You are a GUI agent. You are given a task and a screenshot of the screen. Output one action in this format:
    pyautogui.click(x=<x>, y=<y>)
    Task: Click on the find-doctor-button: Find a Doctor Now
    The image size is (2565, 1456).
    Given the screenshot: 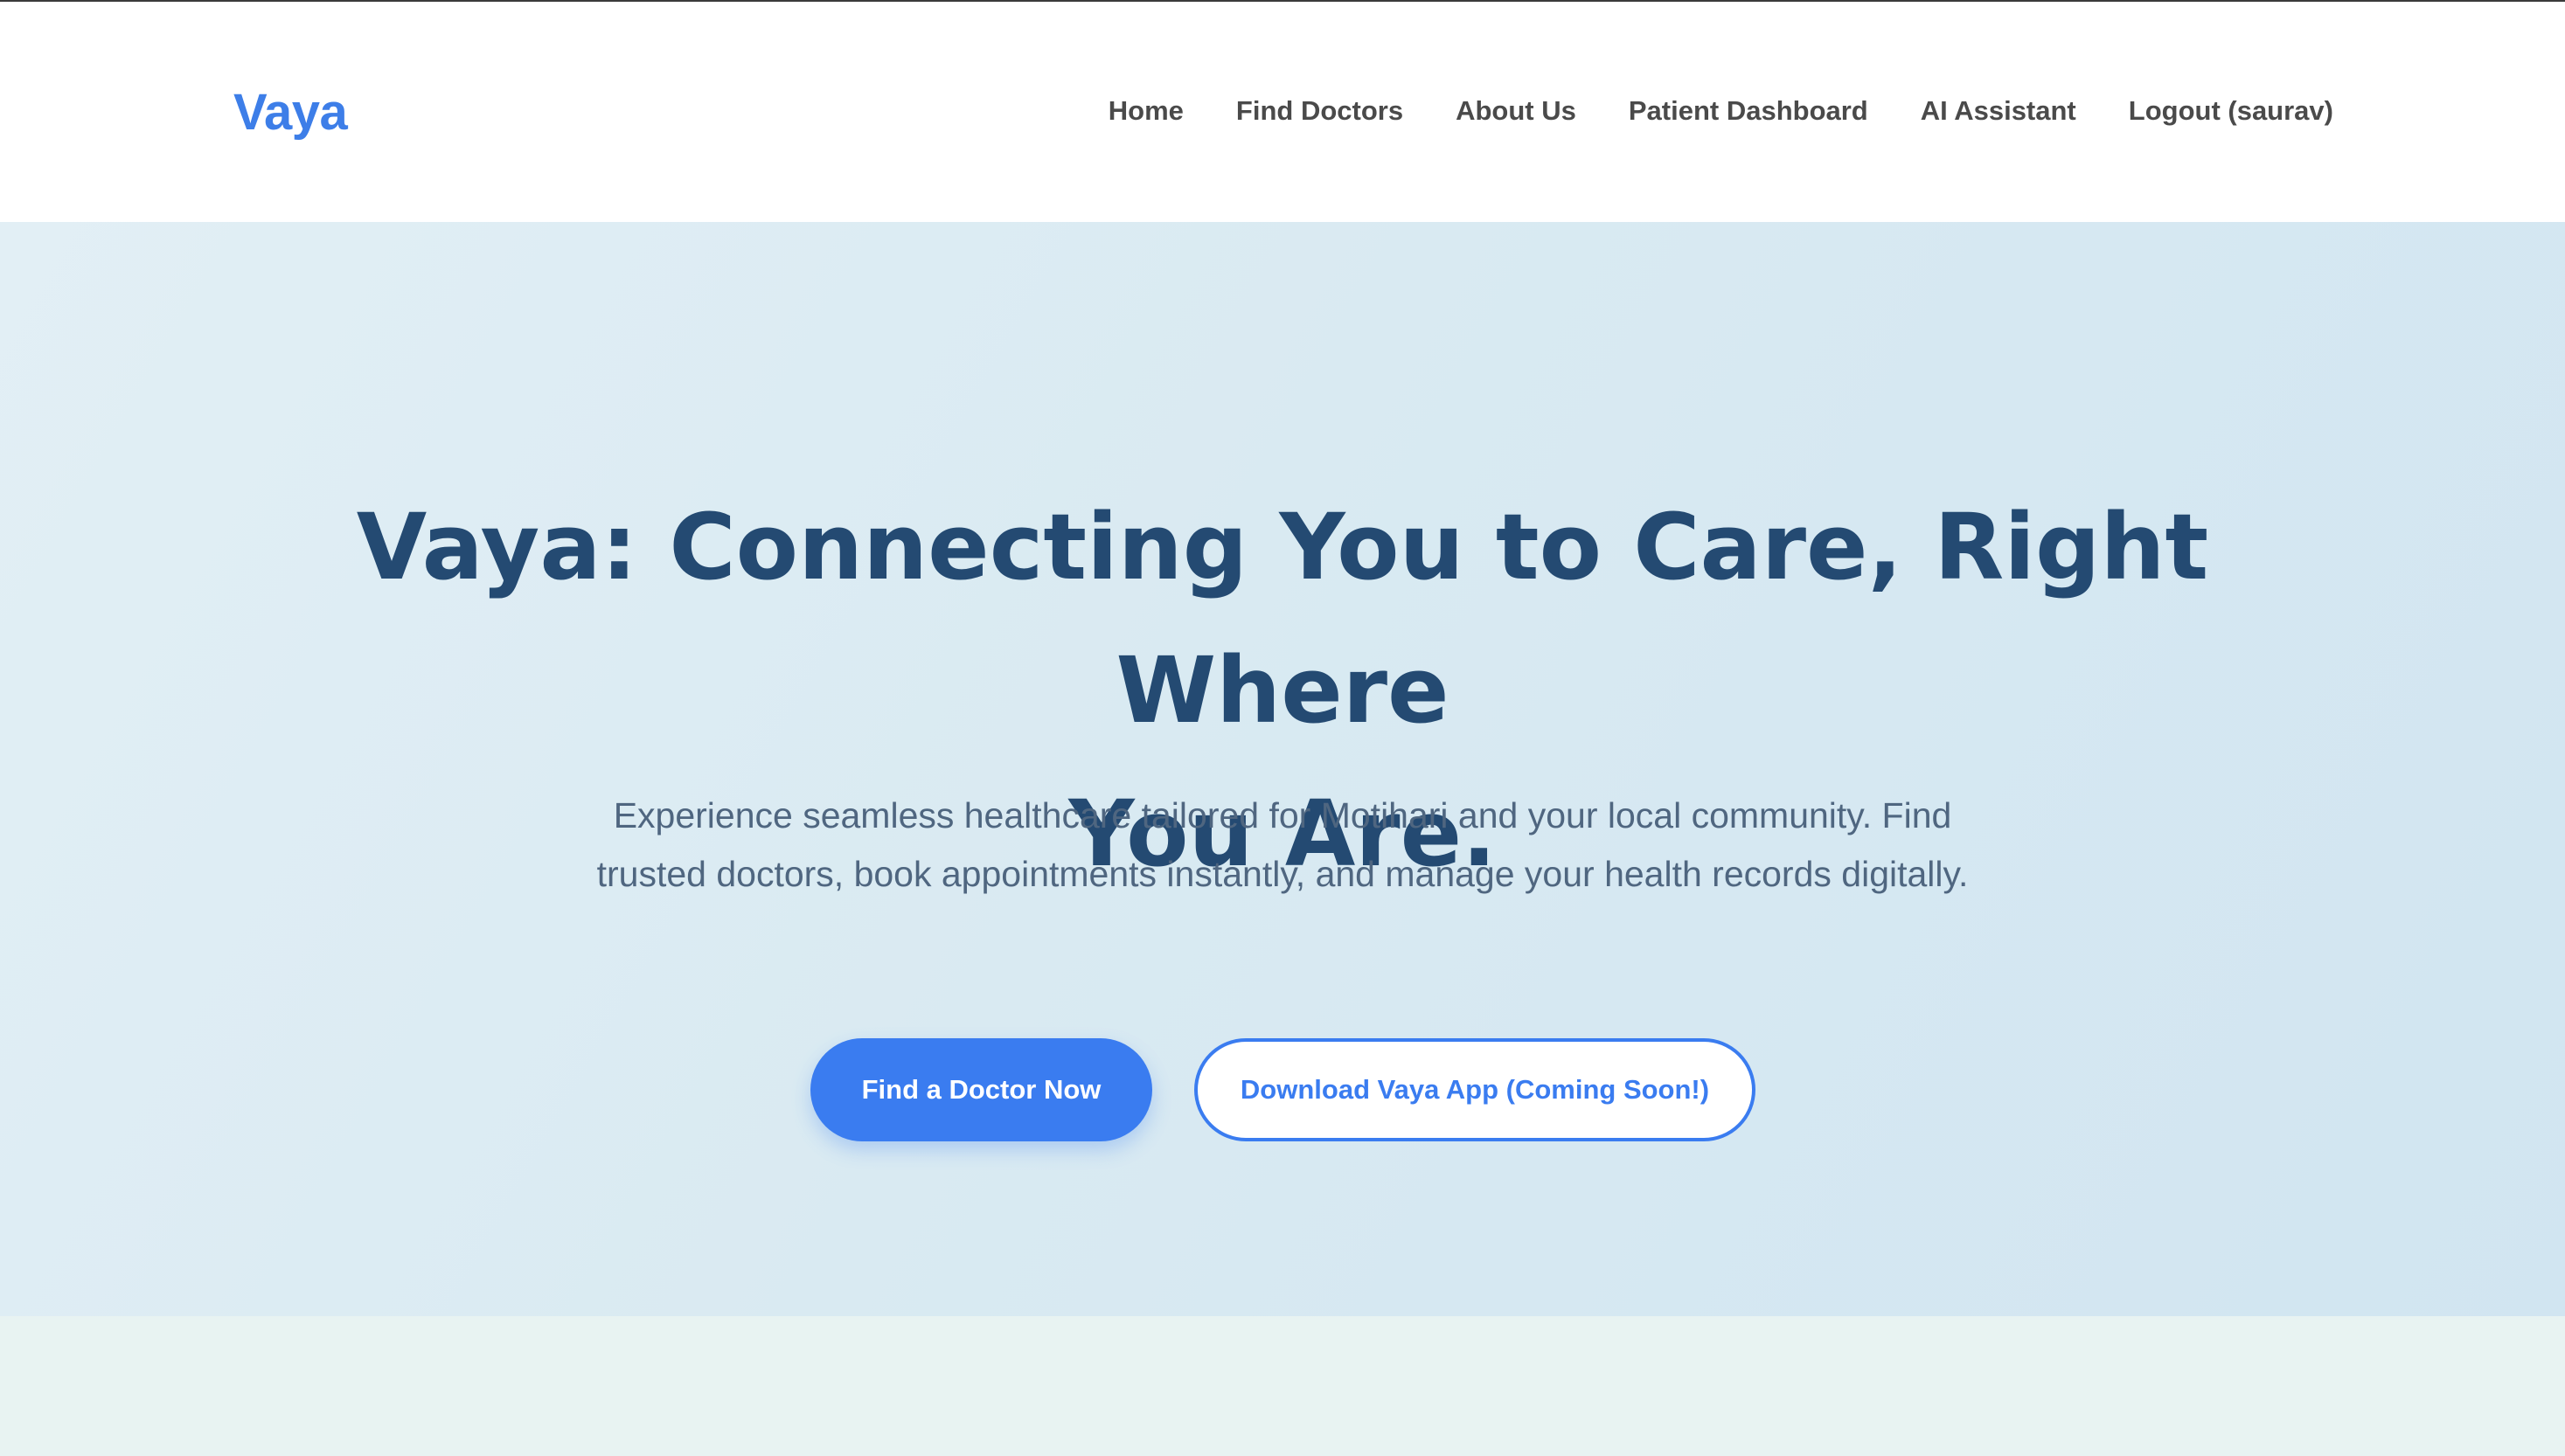 What is the action you would take?
    pyautogui.click(x=981, y=1089)
    